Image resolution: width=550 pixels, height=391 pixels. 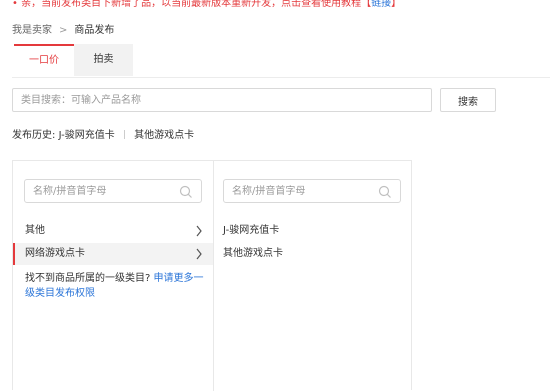 What do you see at coordinates (113, 254) in the screenshot?
I see `level1-item-online-game-card: 网络游戏点卡` at bounding box center [113, 254].